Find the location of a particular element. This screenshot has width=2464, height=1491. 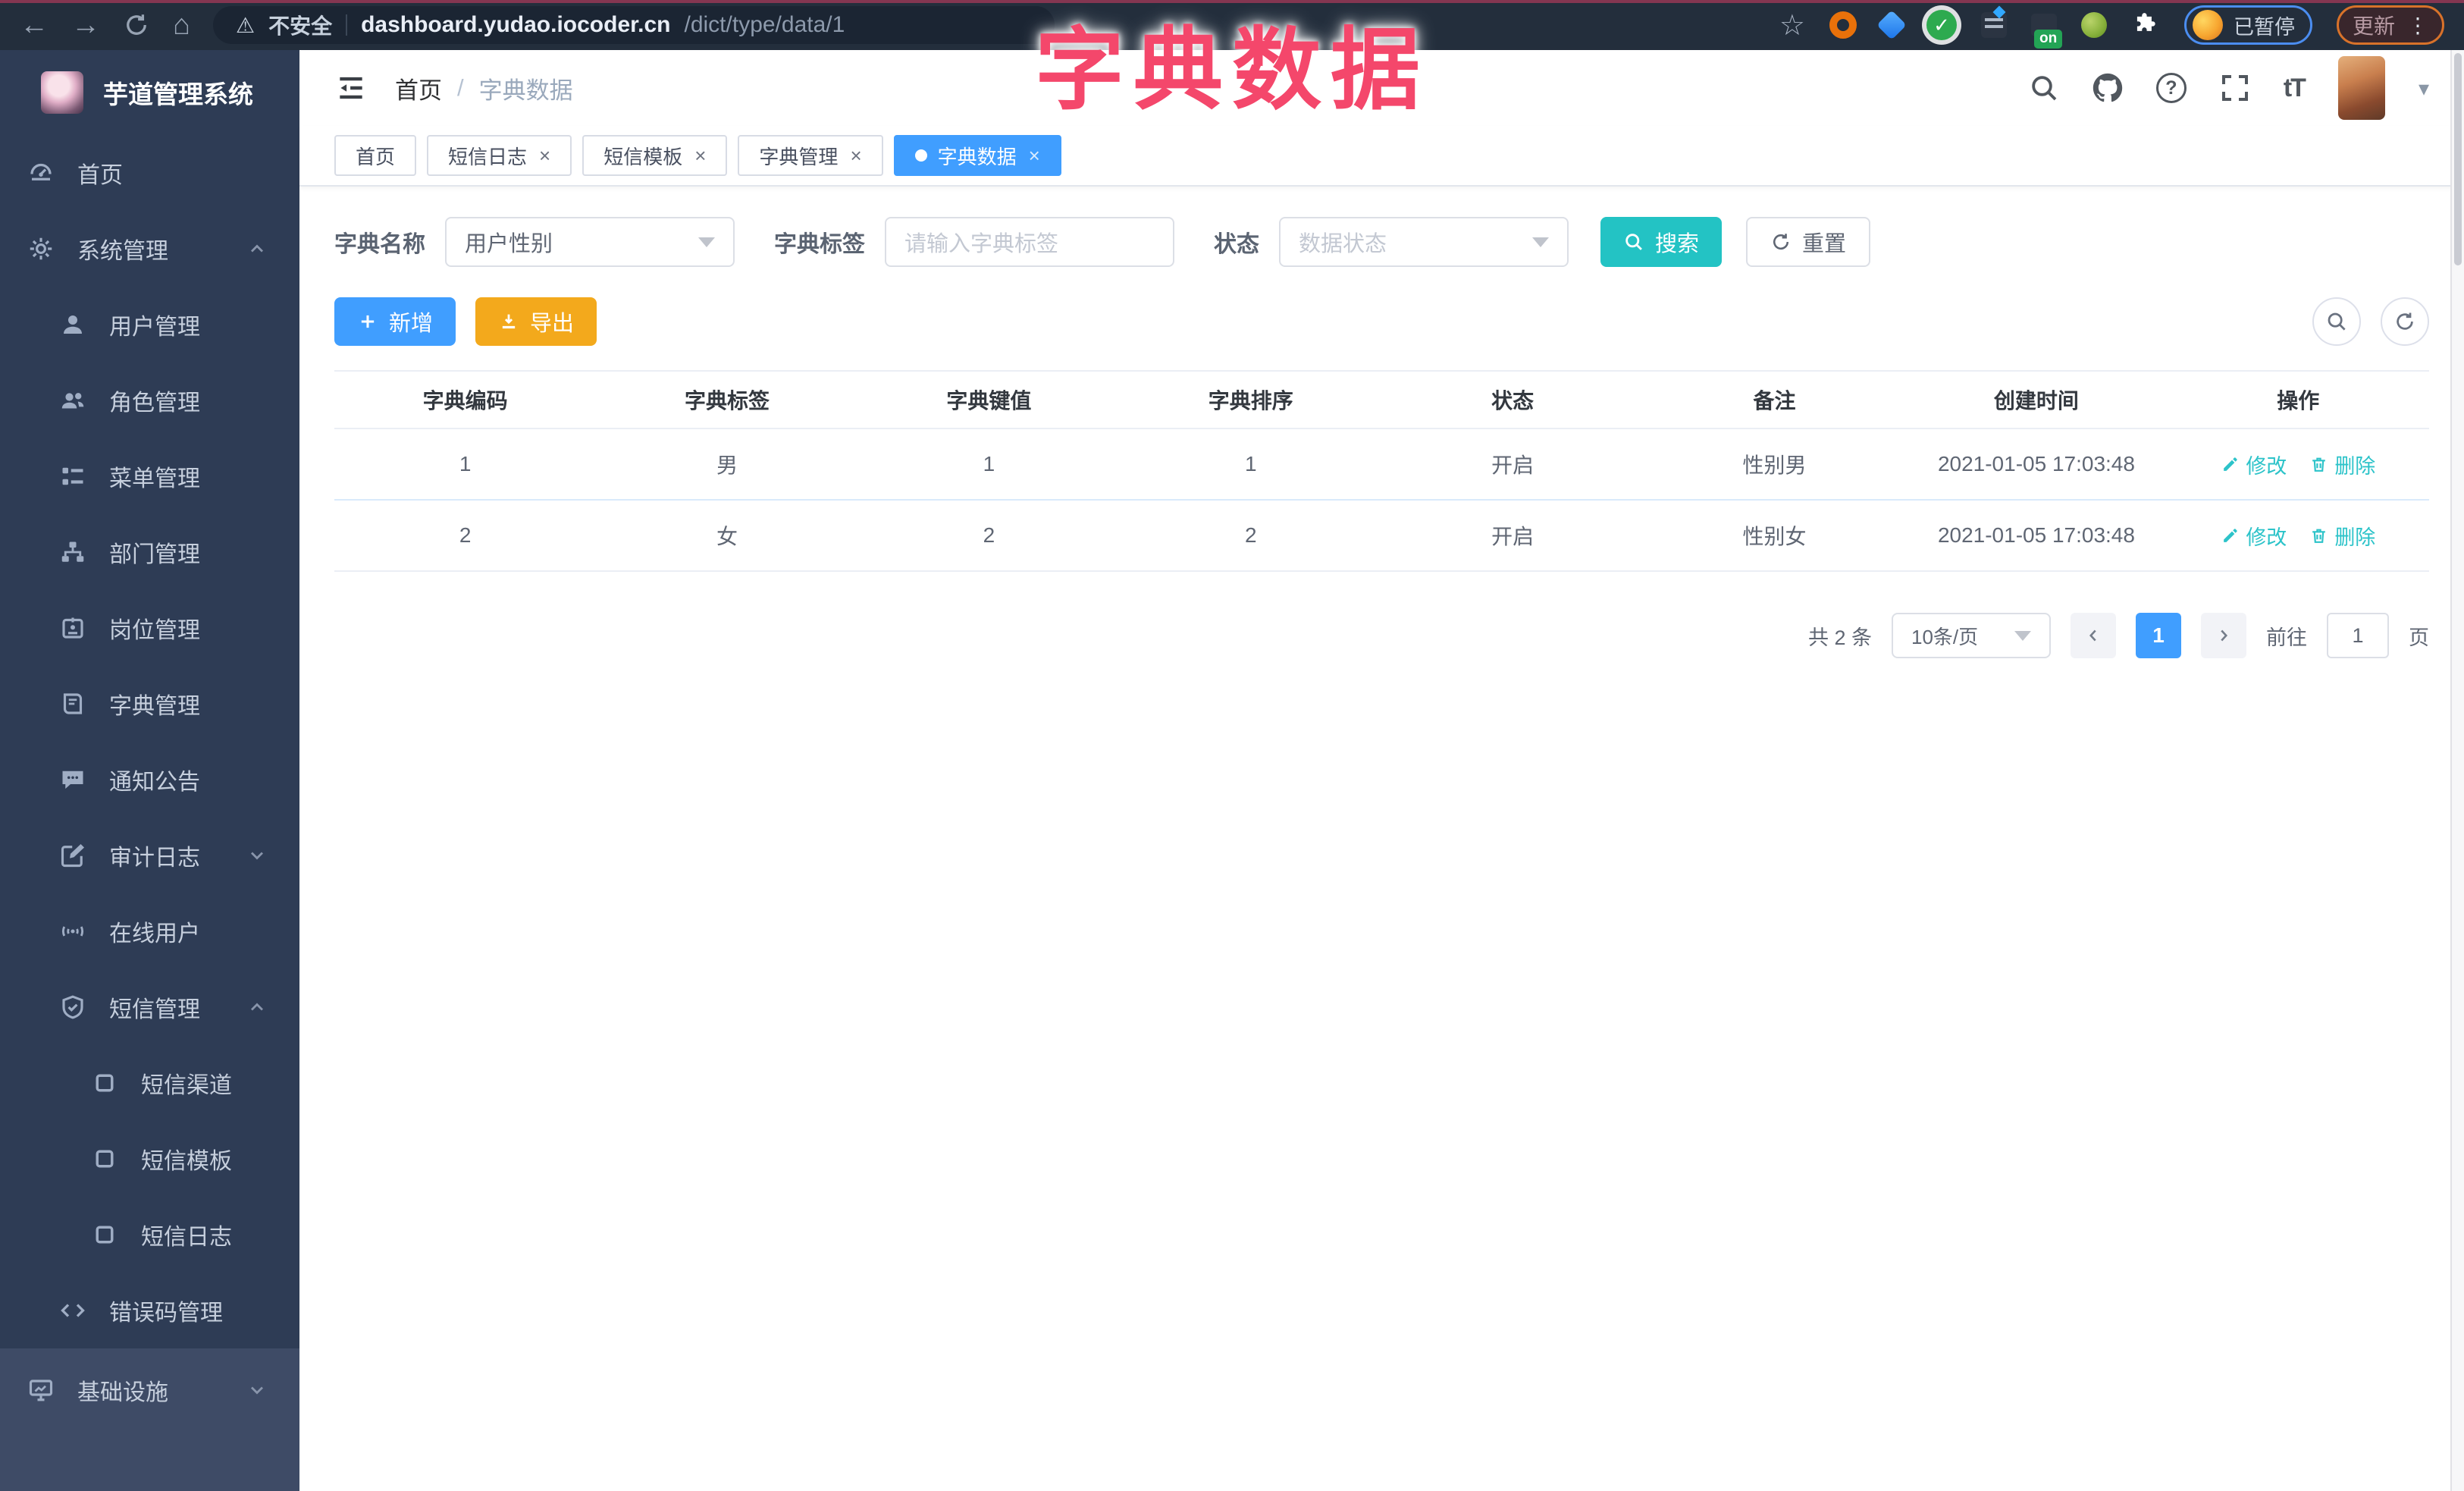

column-header: 字典排序 is located at coordinates (1250, 401).